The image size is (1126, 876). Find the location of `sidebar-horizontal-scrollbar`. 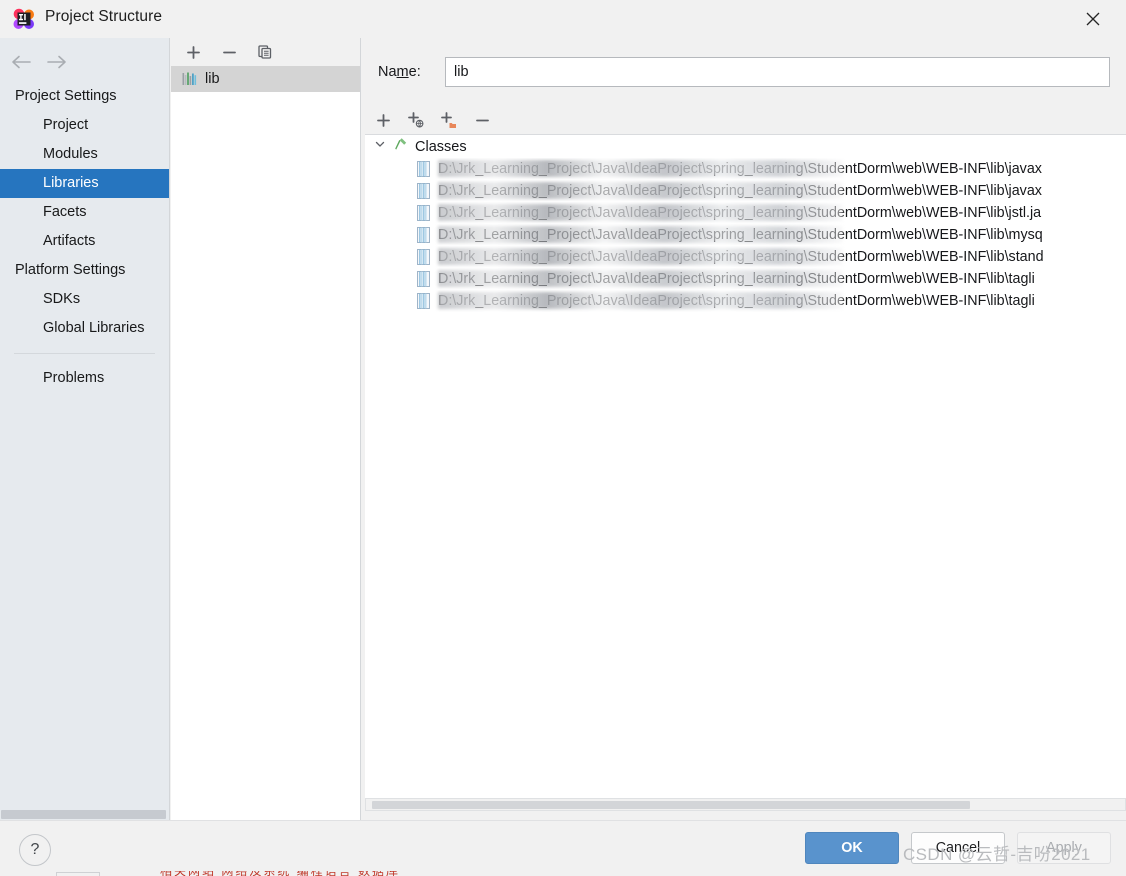

sidebar-horizontal-scrollbar is located at coordinates (84, 814).